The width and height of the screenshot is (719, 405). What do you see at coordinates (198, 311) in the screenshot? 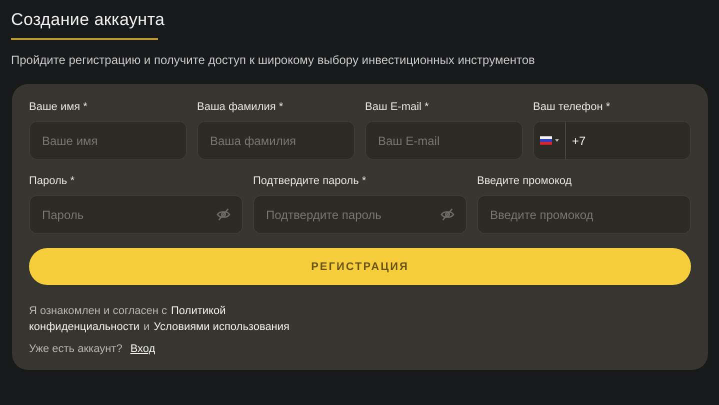
I see `policy-link: Политикой` at bounding box center [198, 311].